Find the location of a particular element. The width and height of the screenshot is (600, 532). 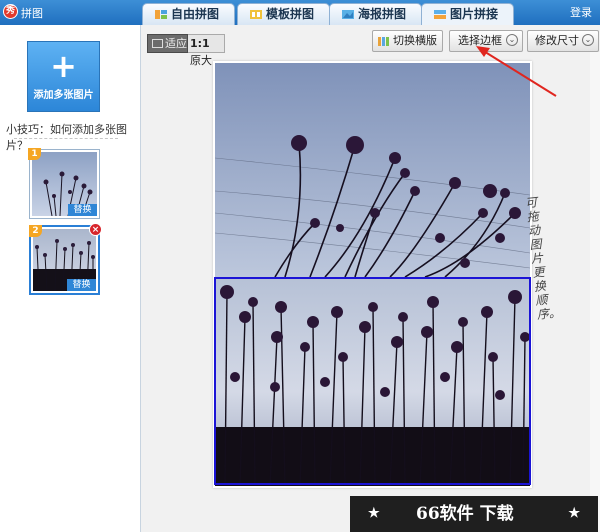

tab-image-stitch: 图片拼接 is located at coordinates (467, 14).